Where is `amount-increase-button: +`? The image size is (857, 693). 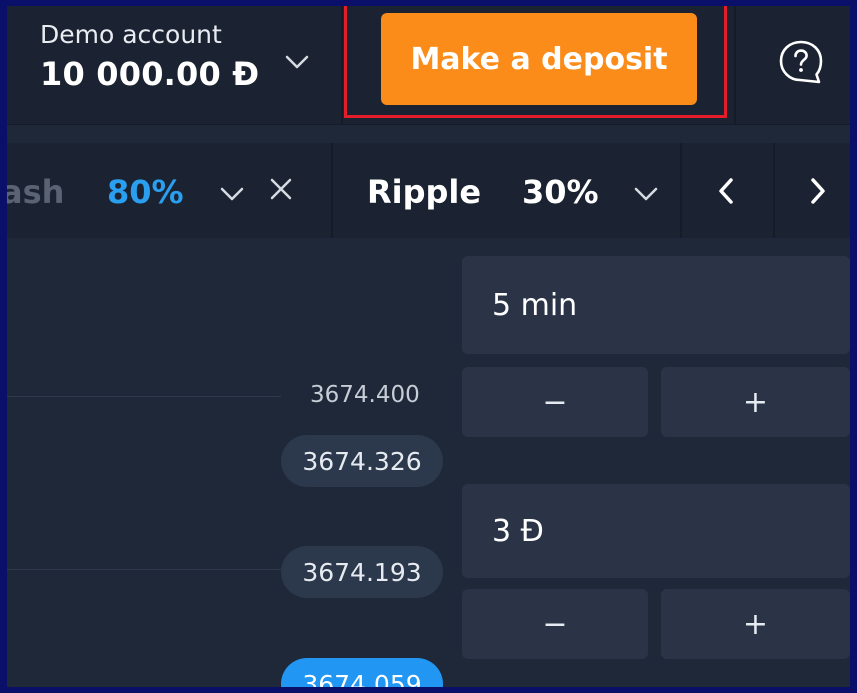 amount-increase-button: + is located at coordinates (755, 624).